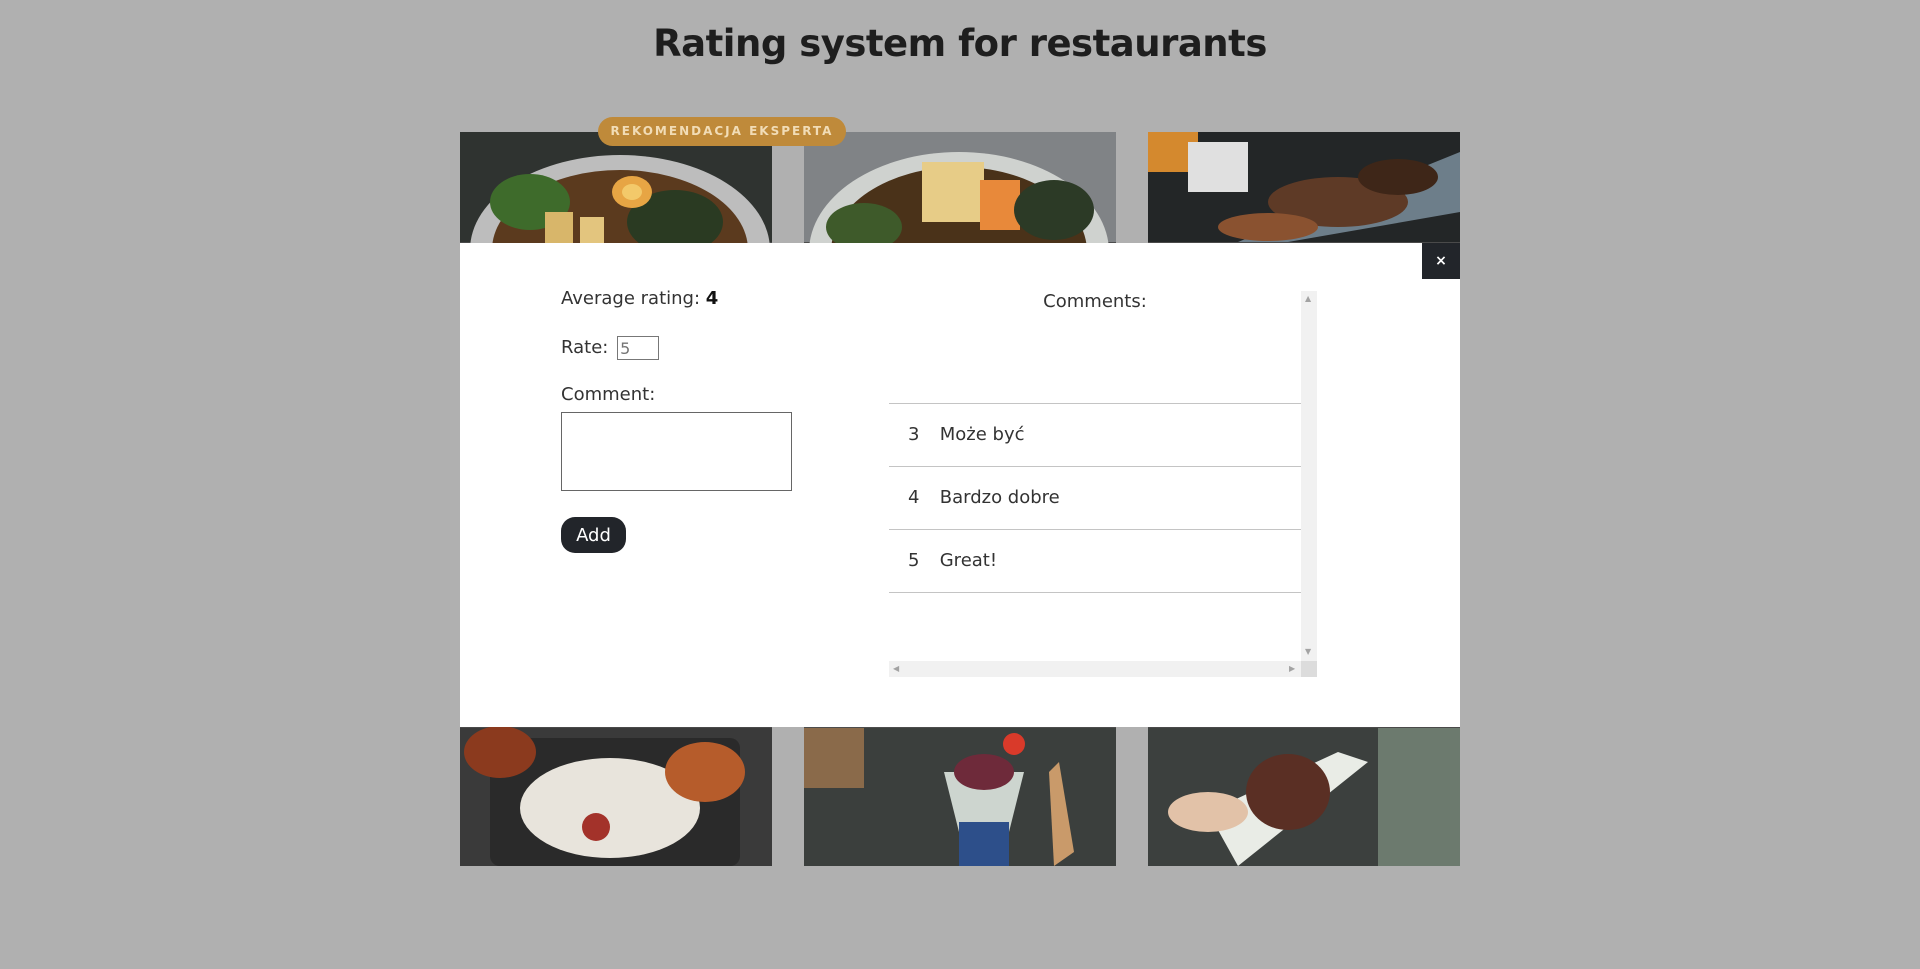 The image size is (1920, 969). Describe the element at coordinates (914, 497) in the screenshot. I see `comment-rating: 4` at that location.